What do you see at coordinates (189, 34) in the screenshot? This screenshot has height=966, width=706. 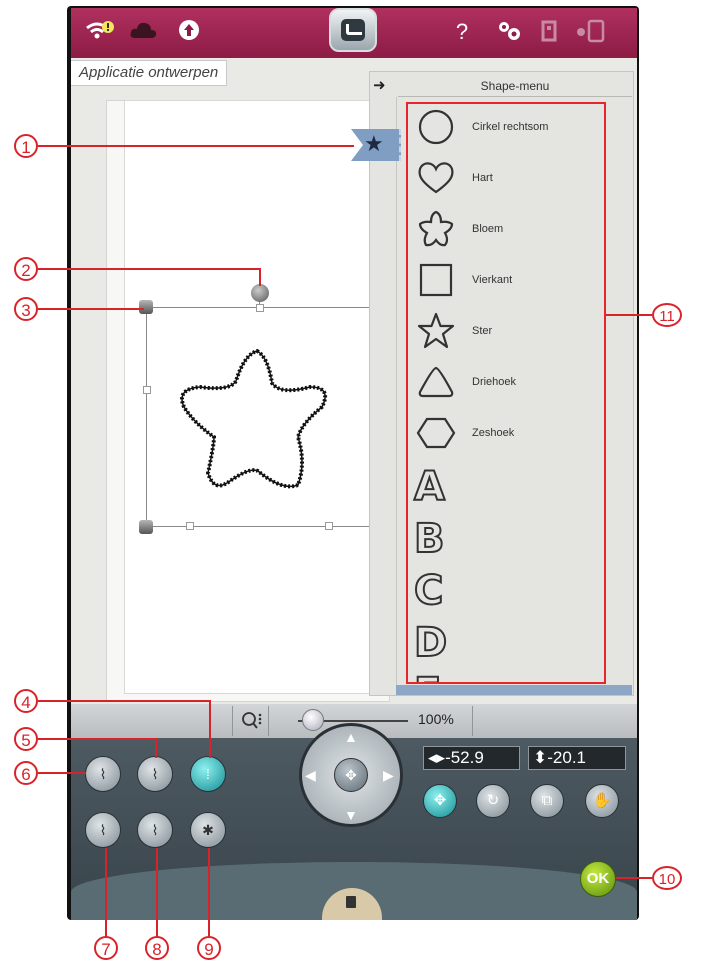 I see `upload-icon` at bounding box center [189, 34].